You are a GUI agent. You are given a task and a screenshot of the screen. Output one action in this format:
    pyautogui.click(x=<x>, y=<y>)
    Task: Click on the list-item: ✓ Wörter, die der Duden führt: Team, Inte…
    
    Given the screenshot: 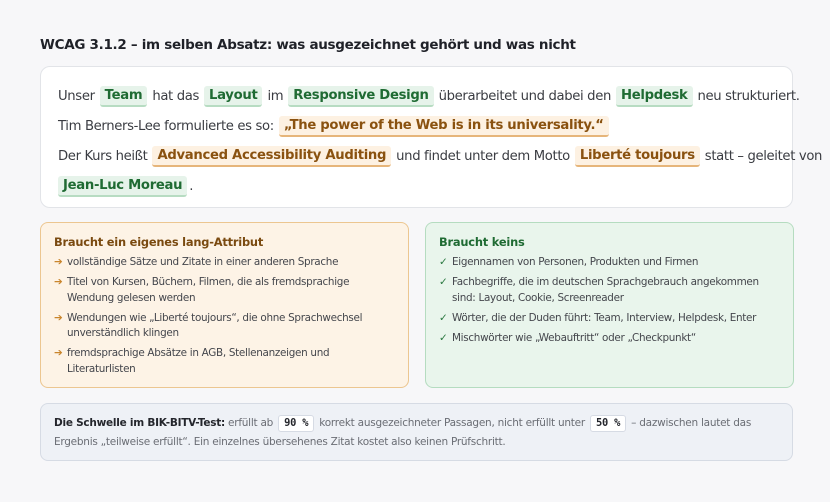 What is the action you would take?
    pyautogui.click(x=609, y=319)
    